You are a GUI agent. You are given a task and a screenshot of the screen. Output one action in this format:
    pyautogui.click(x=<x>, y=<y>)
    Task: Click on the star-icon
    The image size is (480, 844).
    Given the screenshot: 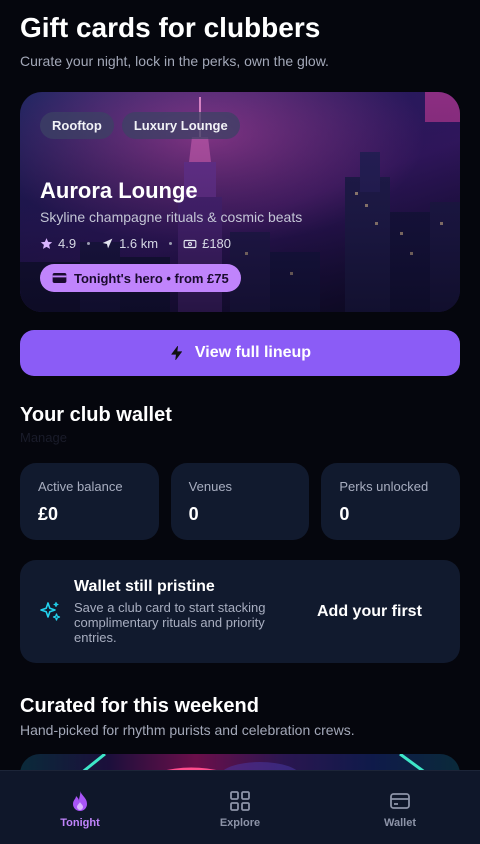 What is the action you would take?
    pyautogui.click(x=46, y=243)
    